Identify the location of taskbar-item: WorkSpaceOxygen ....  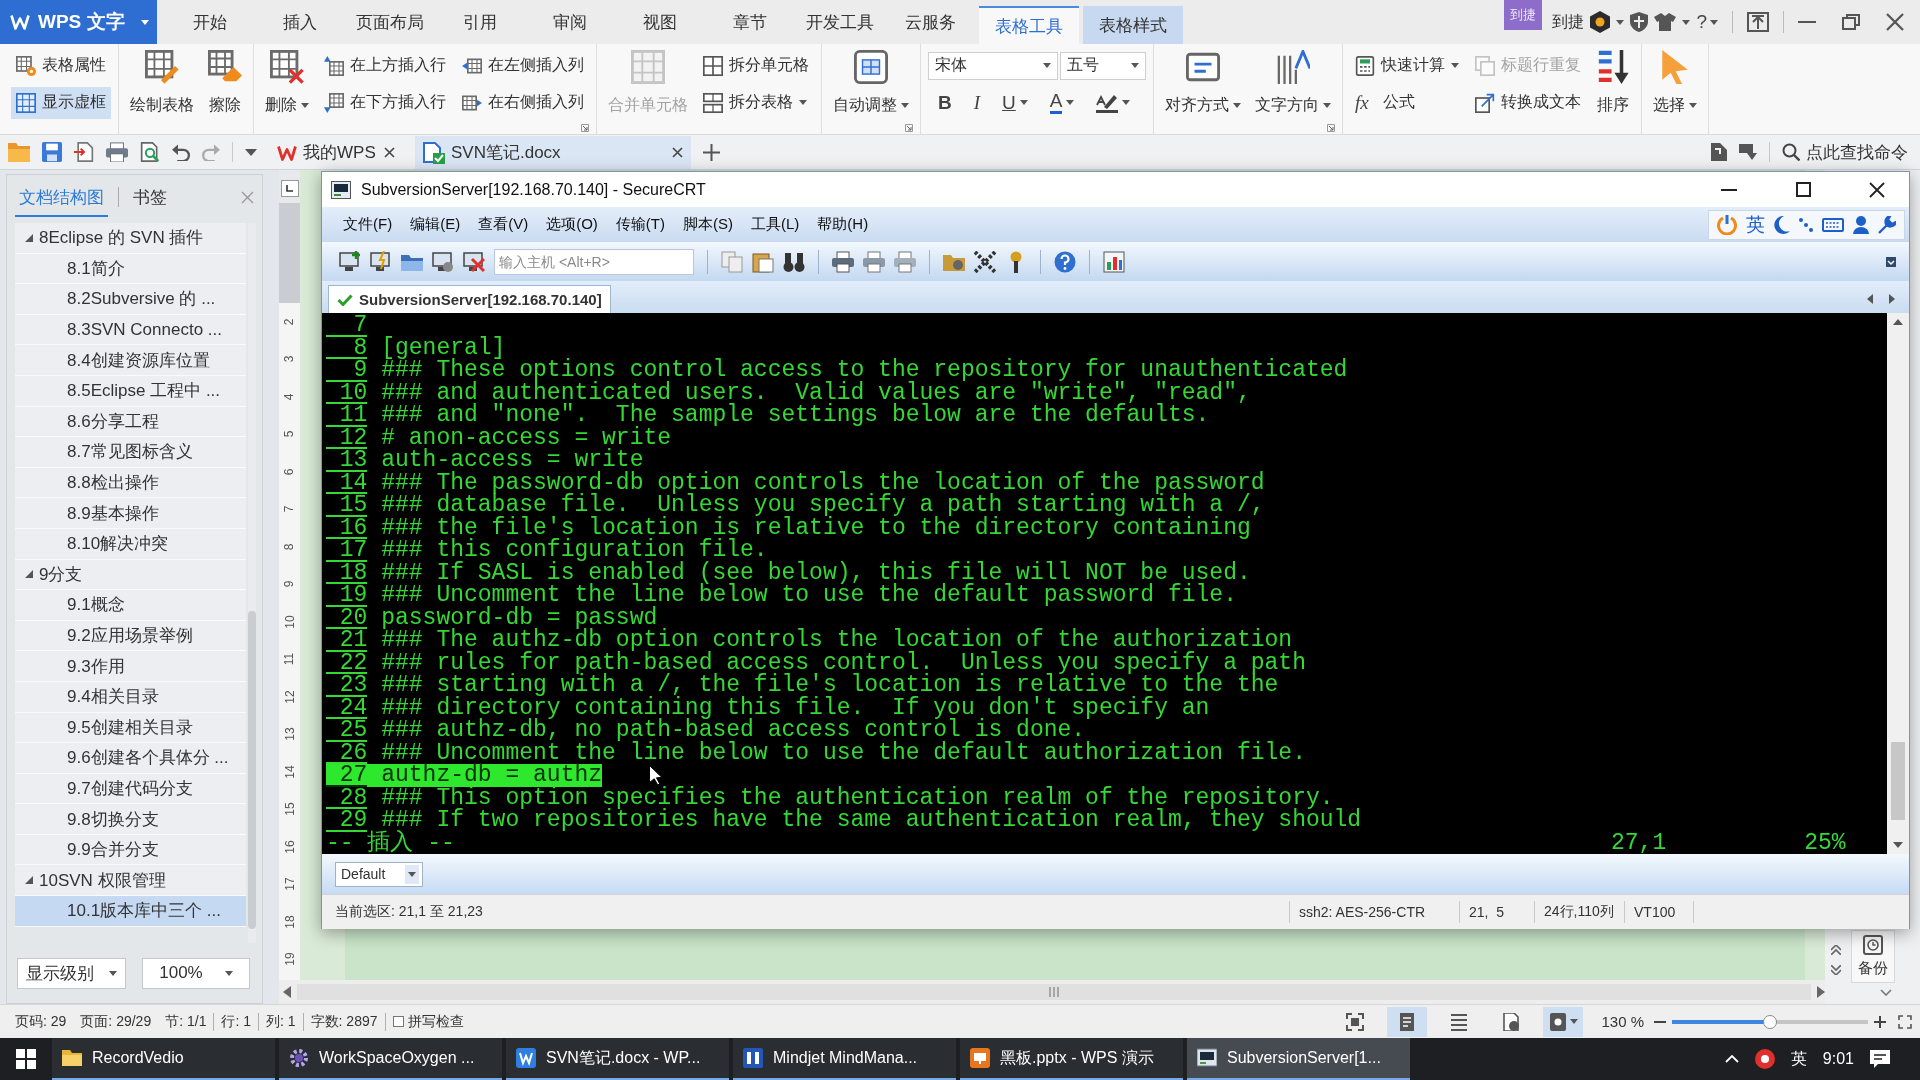
(390, 1059).